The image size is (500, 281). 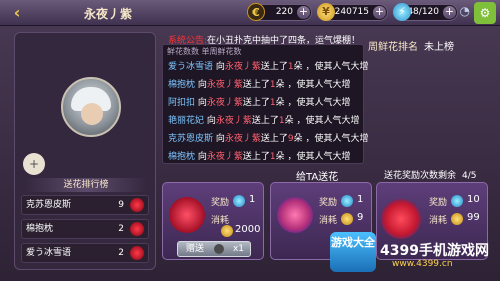 What do you see at coordinates (469, 176) in the screenshot?
I see `remaining-count: 4/5` at bounding box center [469, 176].